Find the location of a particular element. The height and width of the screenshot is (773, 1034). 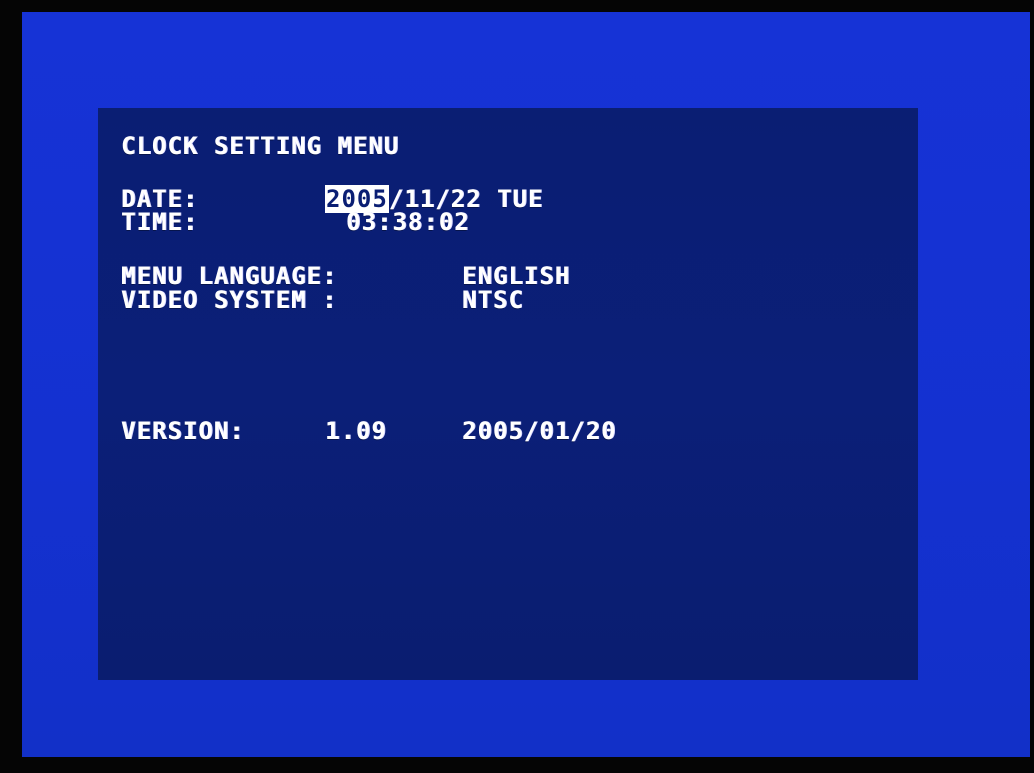

menu-title: CLOCK SETTING MENU is located at coordinates (260, 146).